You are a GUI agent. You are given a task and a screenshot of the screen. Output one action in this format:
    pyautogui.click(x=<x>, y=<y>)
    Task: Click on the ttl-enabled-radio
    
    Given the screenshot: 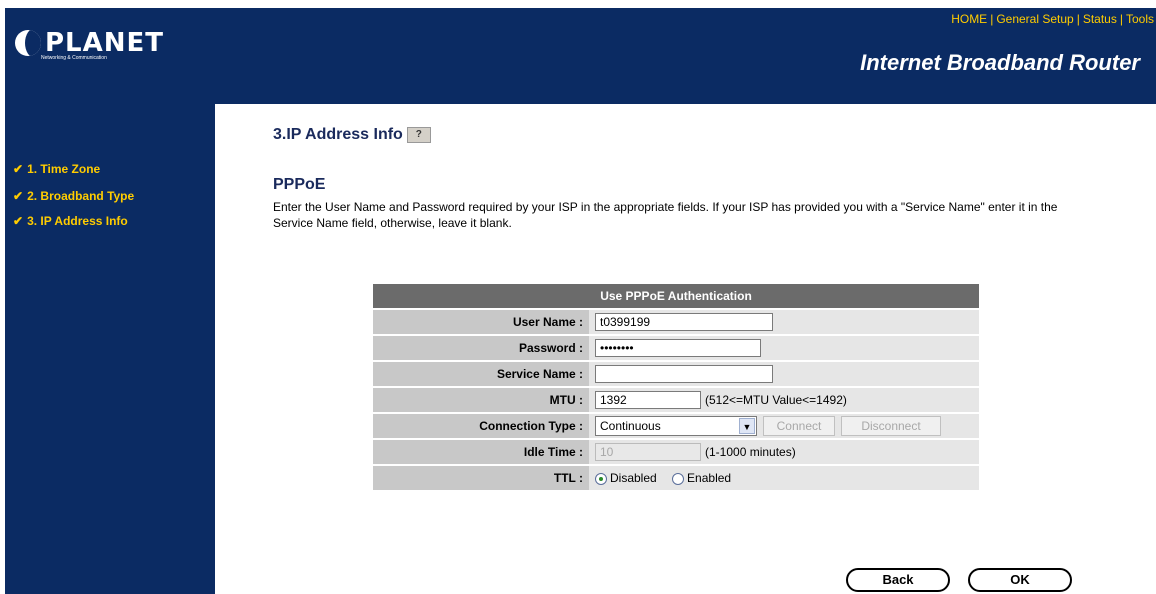 What is the action you would take?
    pyautogui.click(x=678, y=478)
    